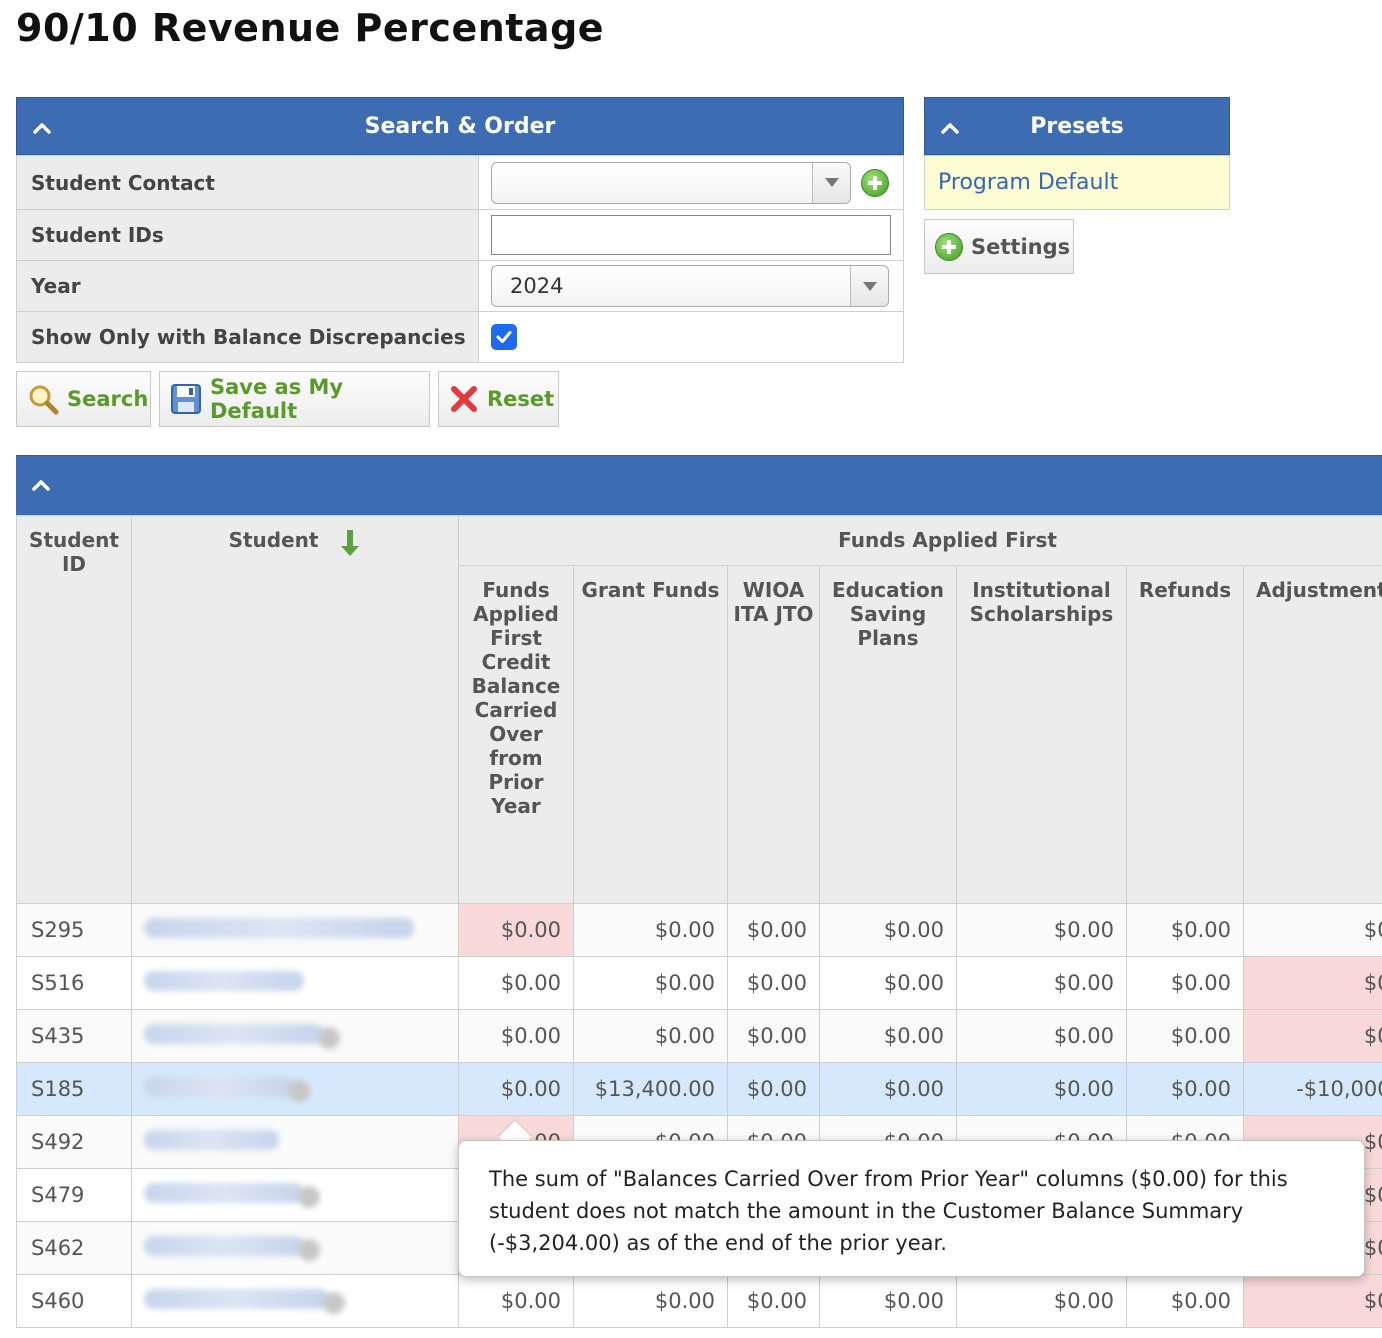  I want to click on table-row: S435$0.00$0.00$0.00$0.00$0.00$0.00$0.00, so click(699, 1036).